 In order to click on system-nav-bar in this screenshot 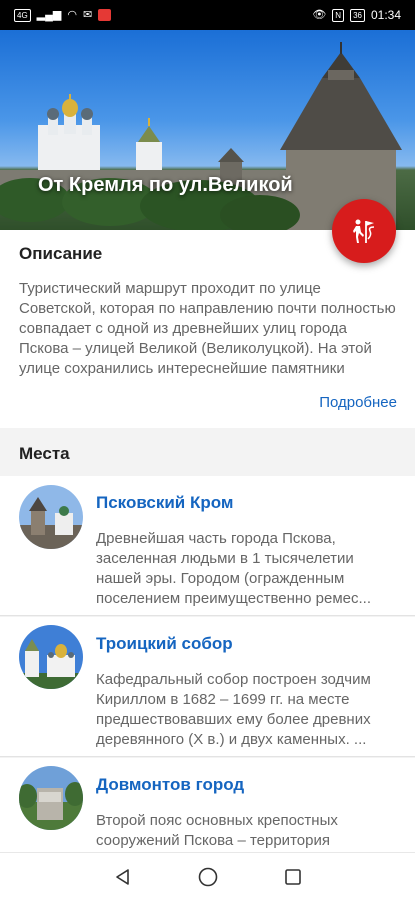, I will do `click(207, 876)`.